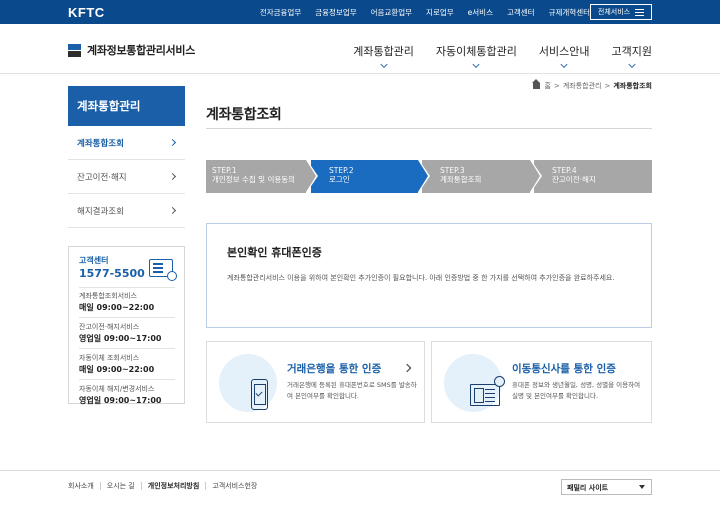  Describe the element at coordinates (339, 179) in the screenshot. I see `step-label: 로그인` at that location.